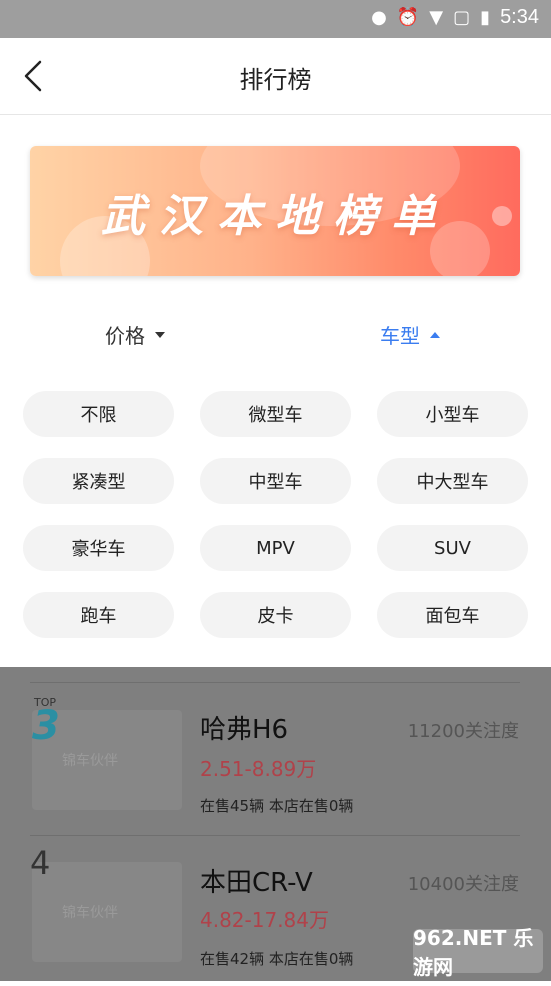  Describe the element at coordinates (275, 414) in the screenshot. I see `car-type-chip: 微型车` at that location.